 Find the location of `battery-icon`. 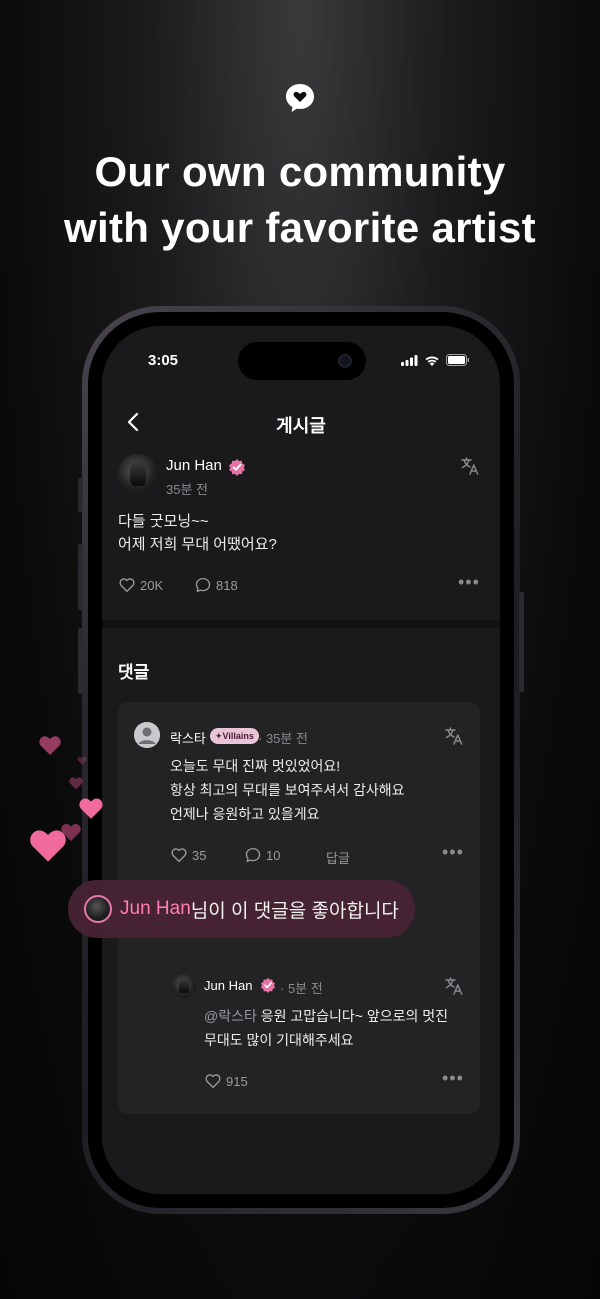

battery-icon is located at coordinates (457, 360).